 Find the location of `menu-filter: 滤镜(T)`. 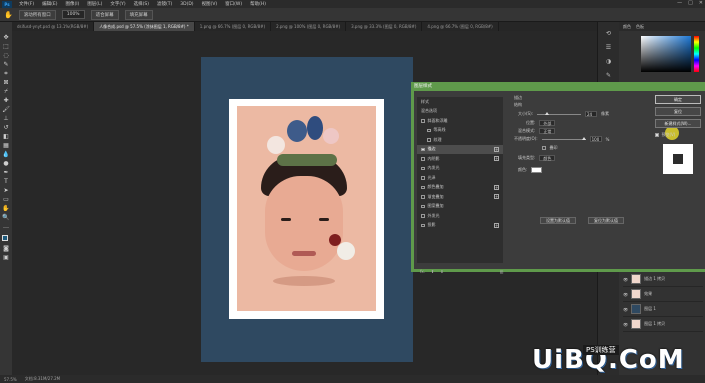

menu-filter: 滤镜(T) is located at coordinates (164, 4).